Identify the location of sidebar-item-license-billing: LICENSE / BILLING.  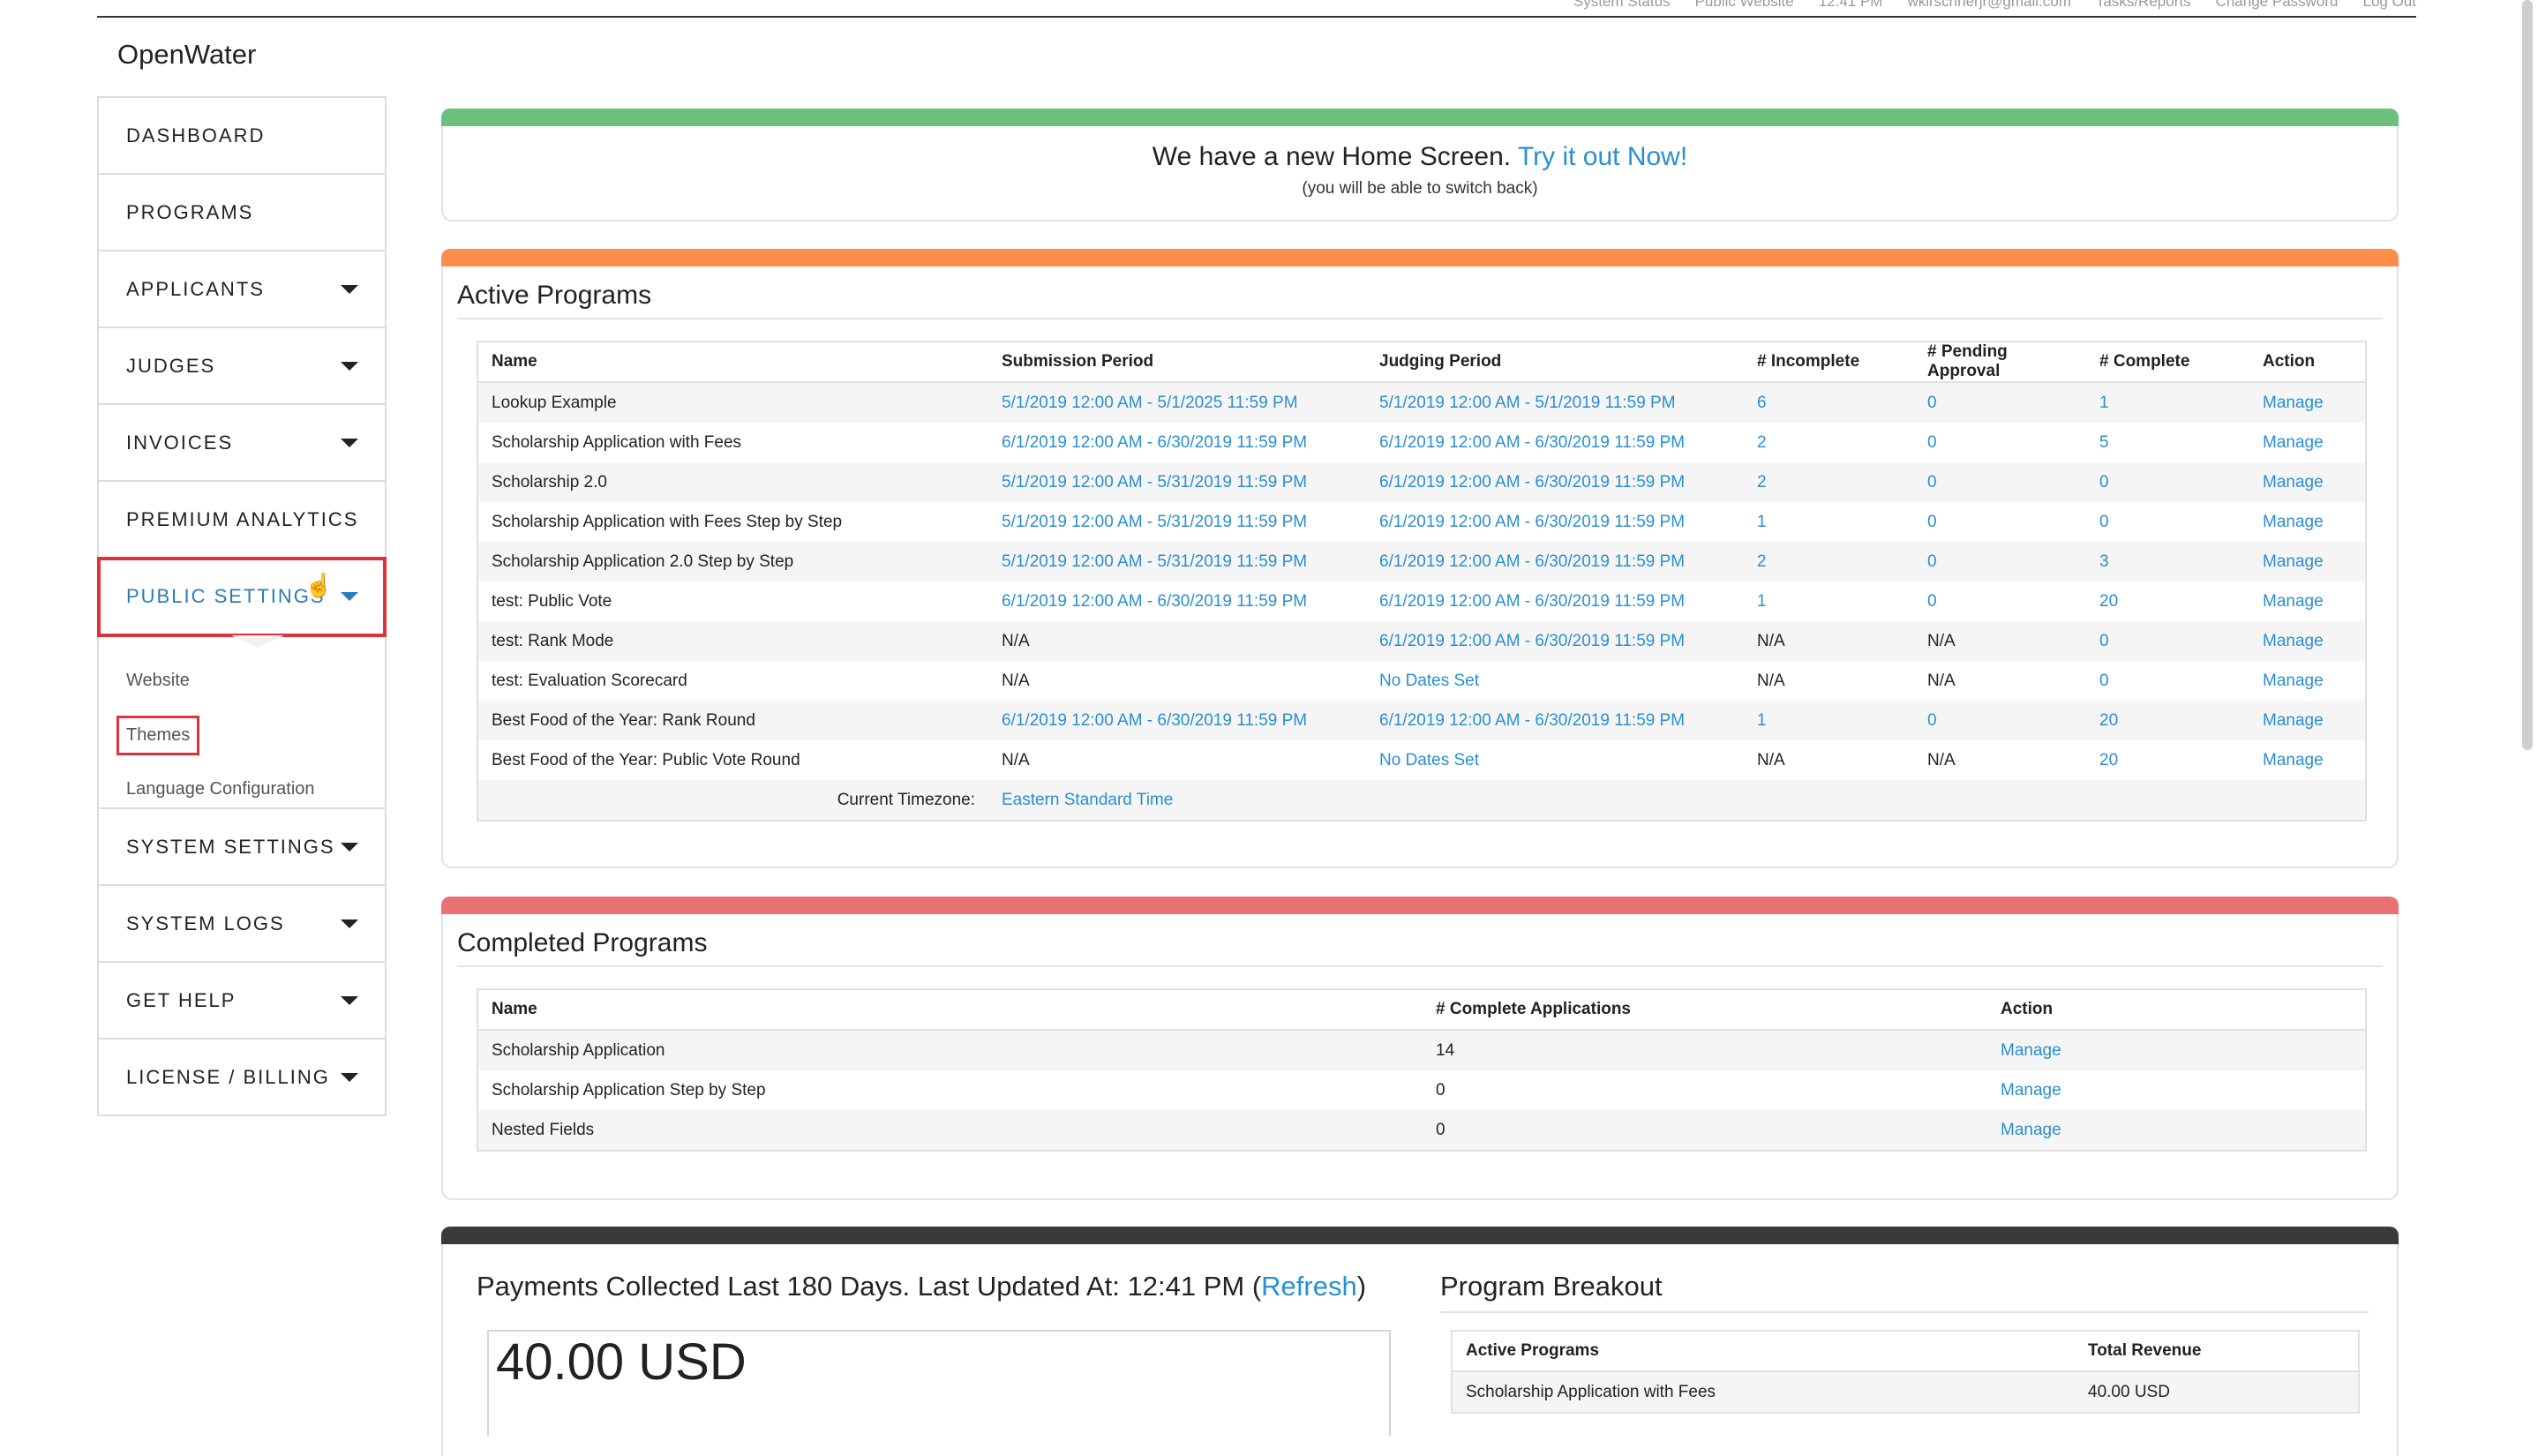
(242, 1077).